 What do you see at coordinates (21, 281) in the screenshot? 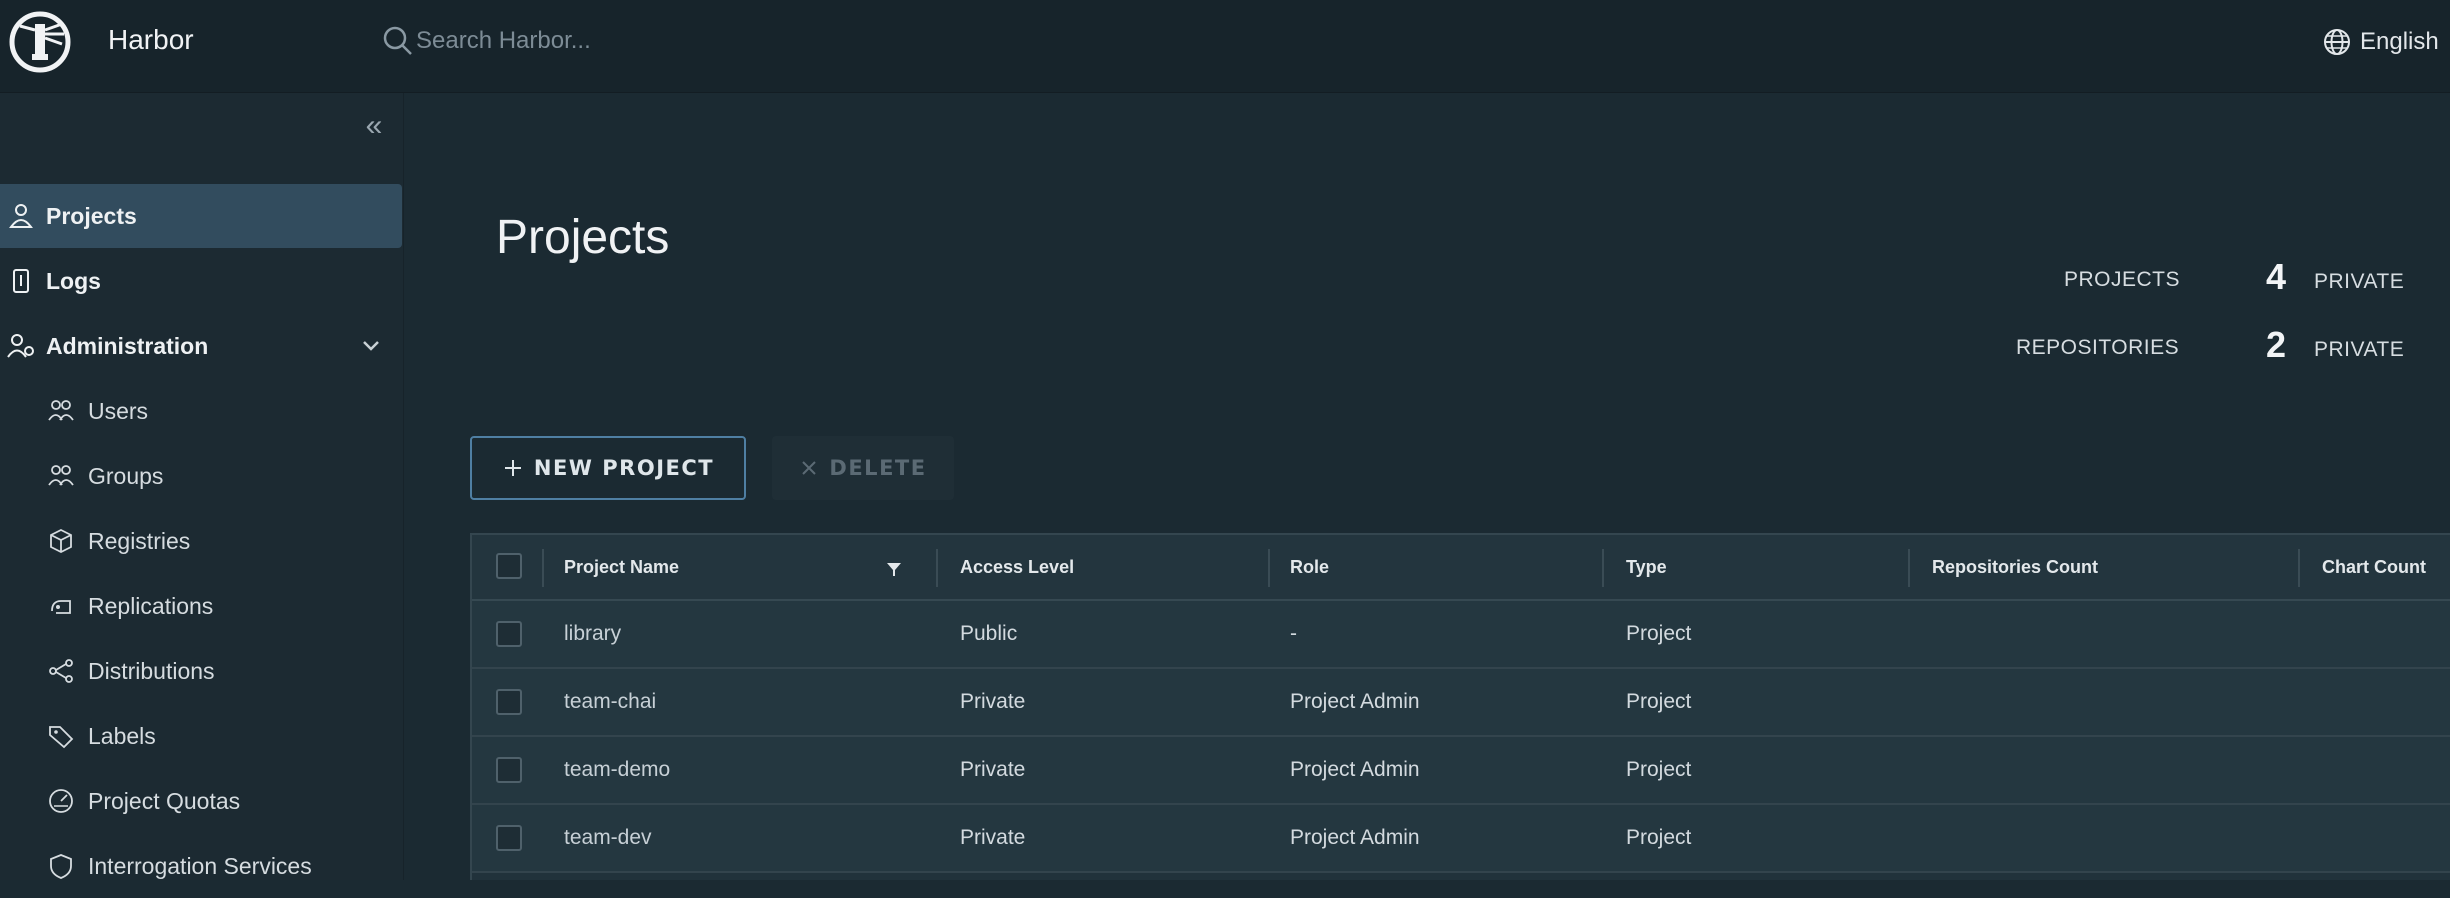
I see `logs-icon` at bounding box center [21, 281].